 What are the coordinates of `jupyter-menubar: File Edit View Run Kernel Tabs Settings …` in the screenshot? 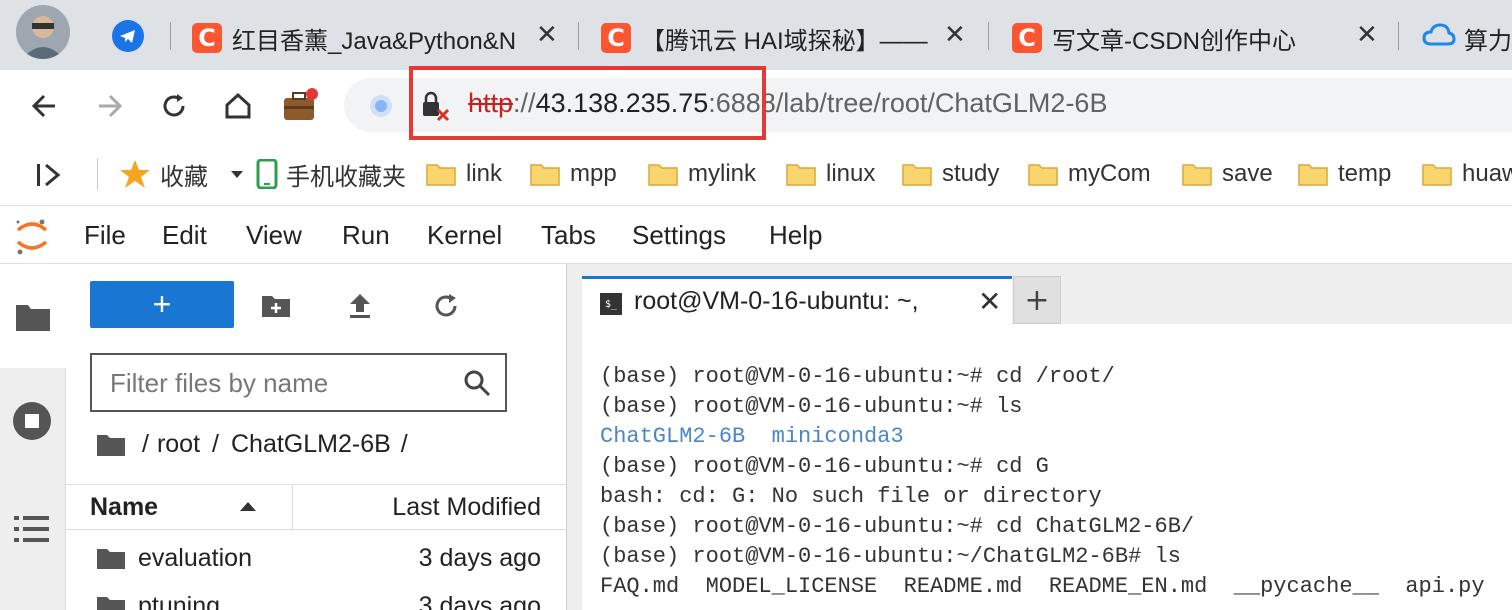 It's located at (756, 235).